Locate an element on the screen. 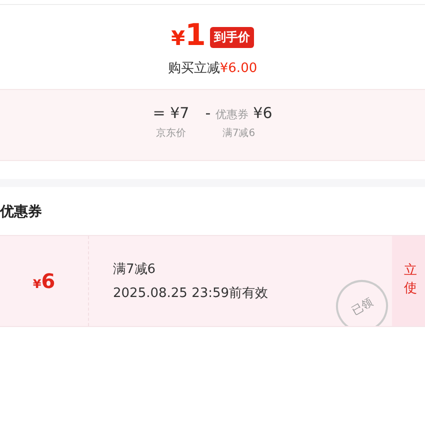 Image resolution: width=425 pixels, height=431 pixels. coupon-title: 满7减6 is located at coordinates (135, 269).